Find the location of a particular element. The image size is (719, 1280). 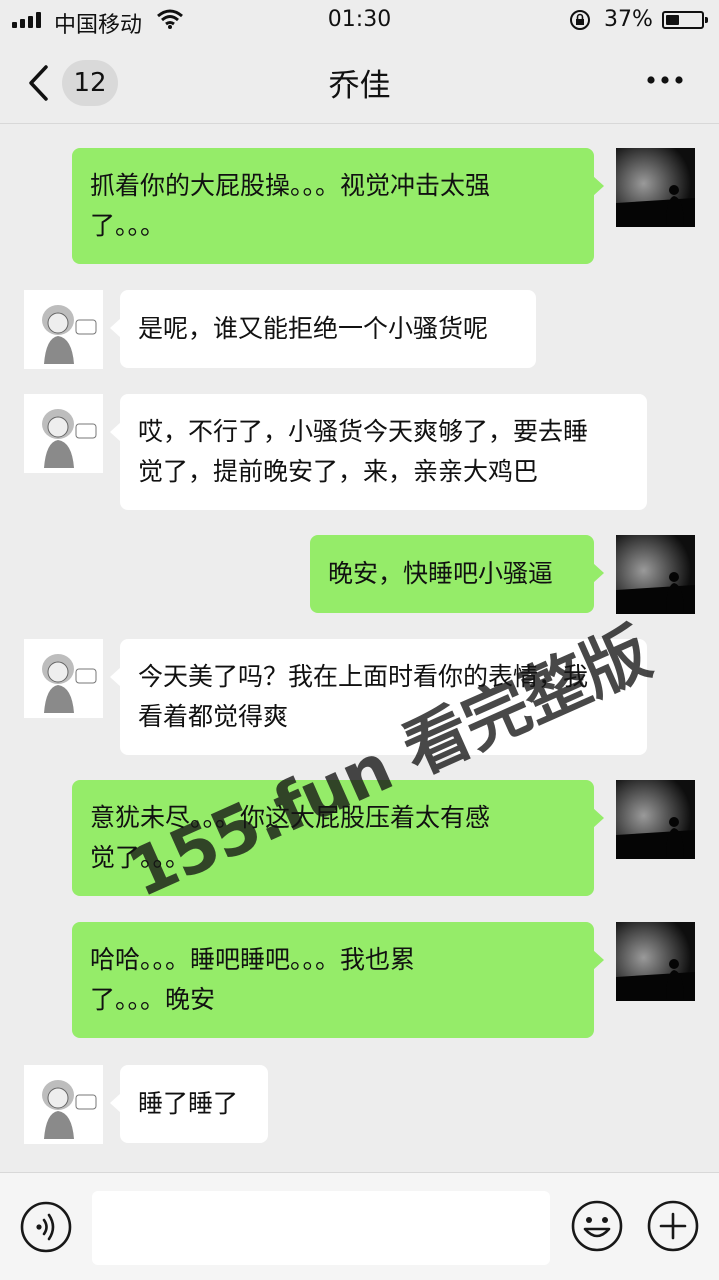

emoji-icon is located at coordinates (597, 1226).